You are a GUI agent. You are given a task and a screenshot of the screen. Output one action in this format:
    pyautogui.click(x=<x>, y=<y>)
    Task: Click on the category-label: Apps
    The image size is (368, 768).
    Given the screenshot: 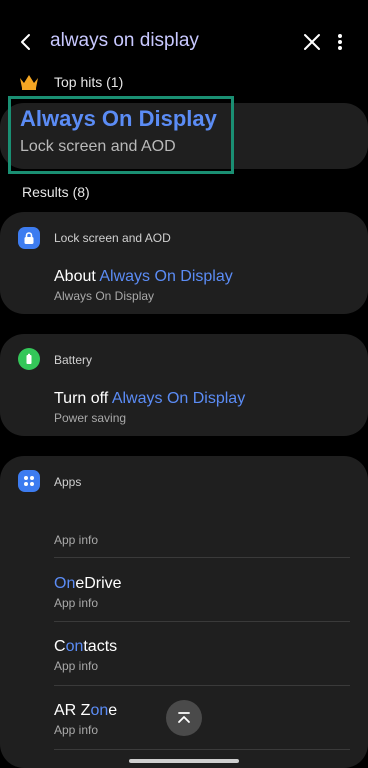 What is the action you would take?
    pyautogui.click(x=68, y=482)
    